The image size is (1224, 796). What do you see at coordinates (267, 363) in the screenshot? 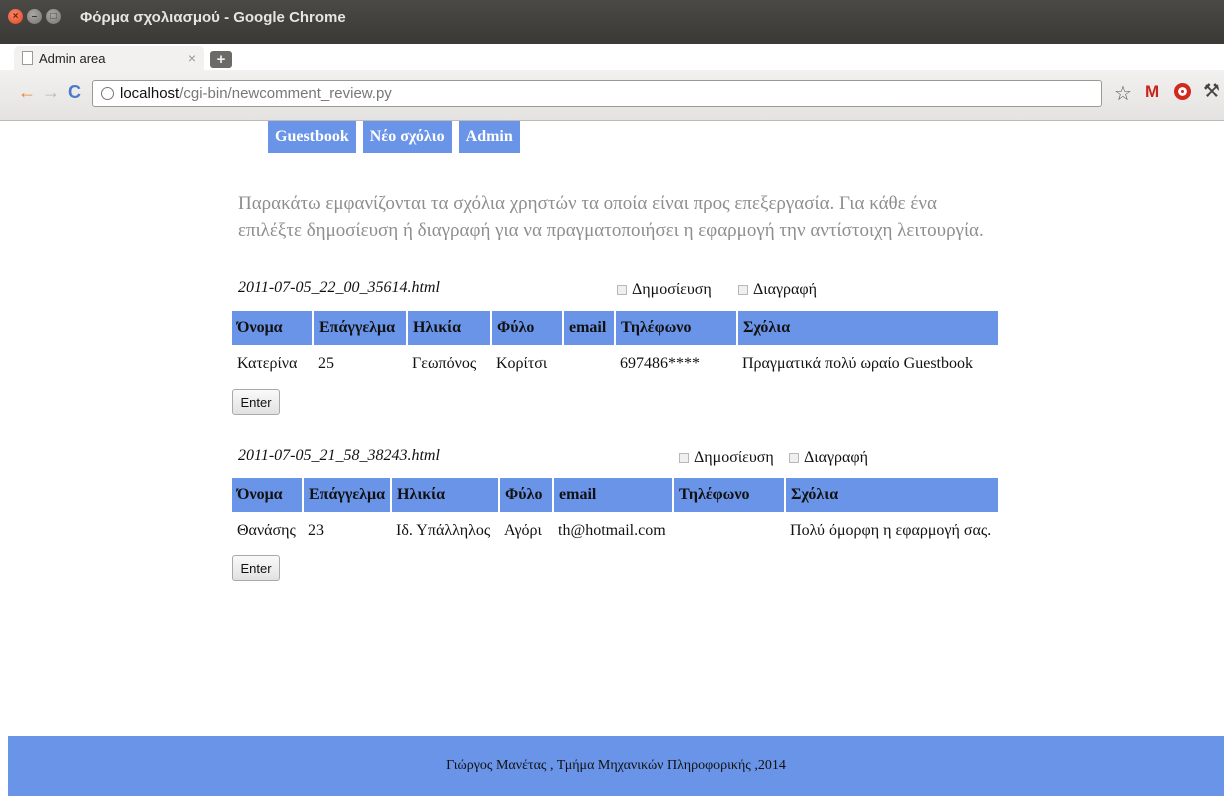
I see `cell-name: Κατερίνα` at bounding box center [267, 363].